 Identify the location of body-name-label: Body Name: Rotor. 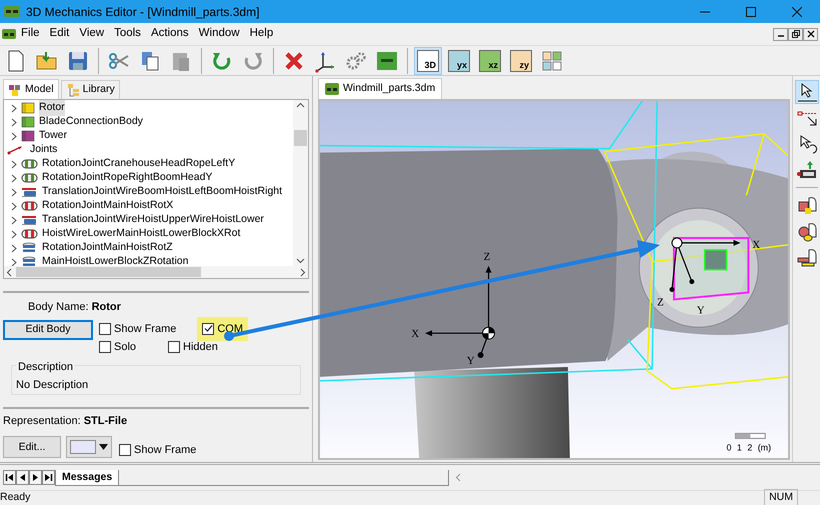
(74, 307).